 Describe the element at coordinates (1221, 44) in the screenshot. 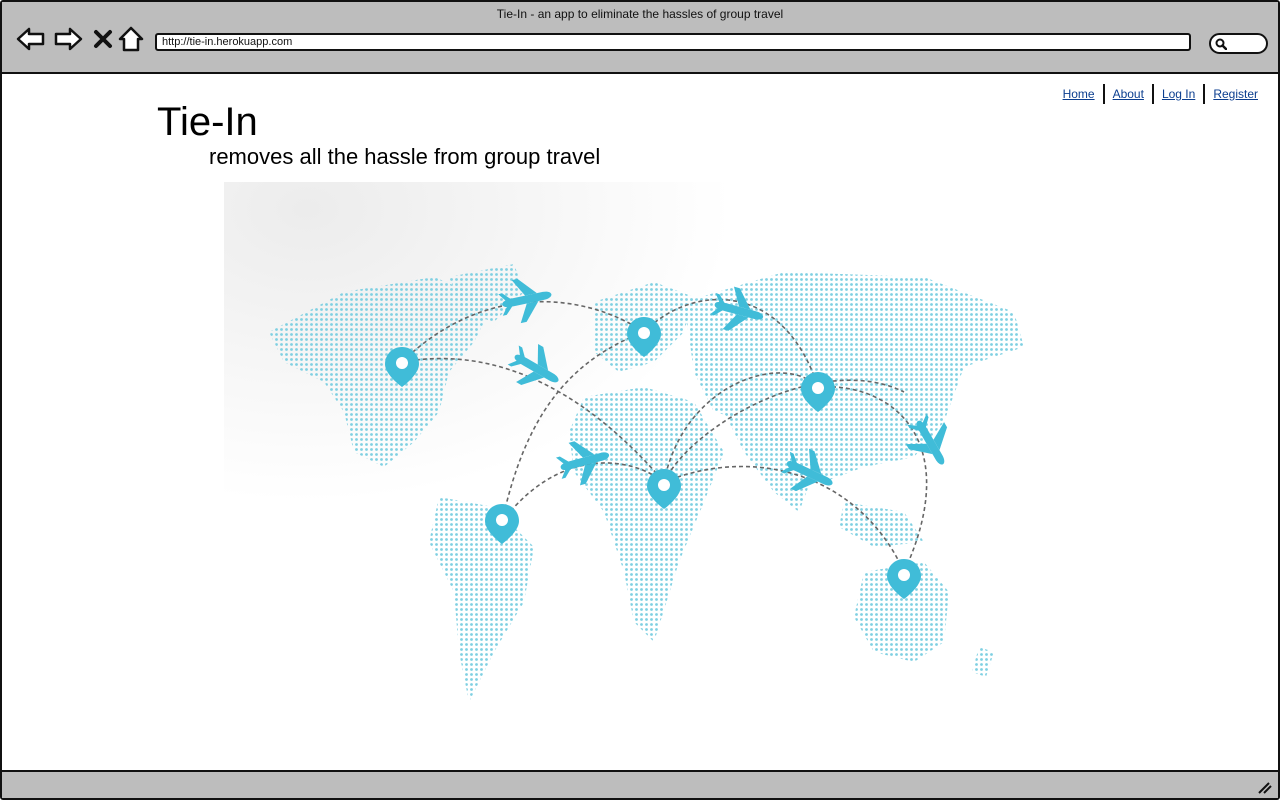

I see `search-icon` at that location.